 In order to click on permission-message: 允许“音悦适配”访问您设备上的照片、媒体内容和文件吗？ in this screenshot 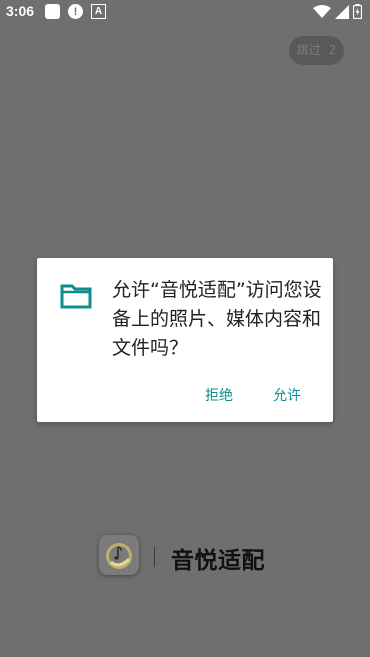, I will do `click(217, 319)`.